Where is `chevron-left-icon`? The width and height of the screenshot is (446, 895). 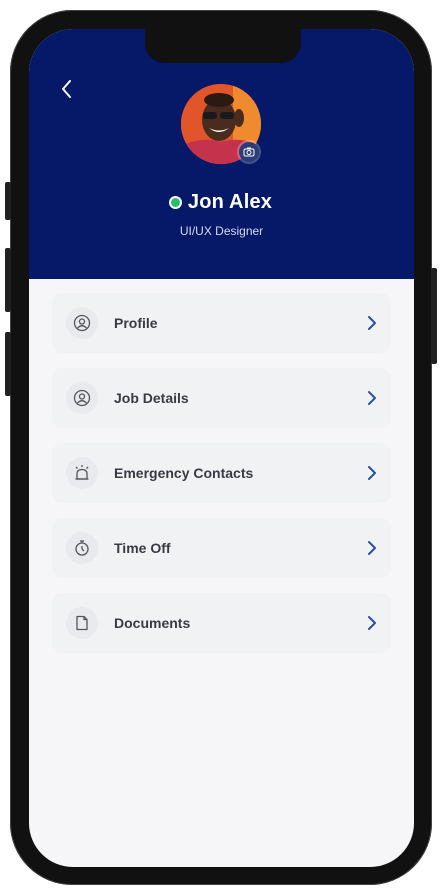 chevron-left-icon is located at coordinates (66, 89).